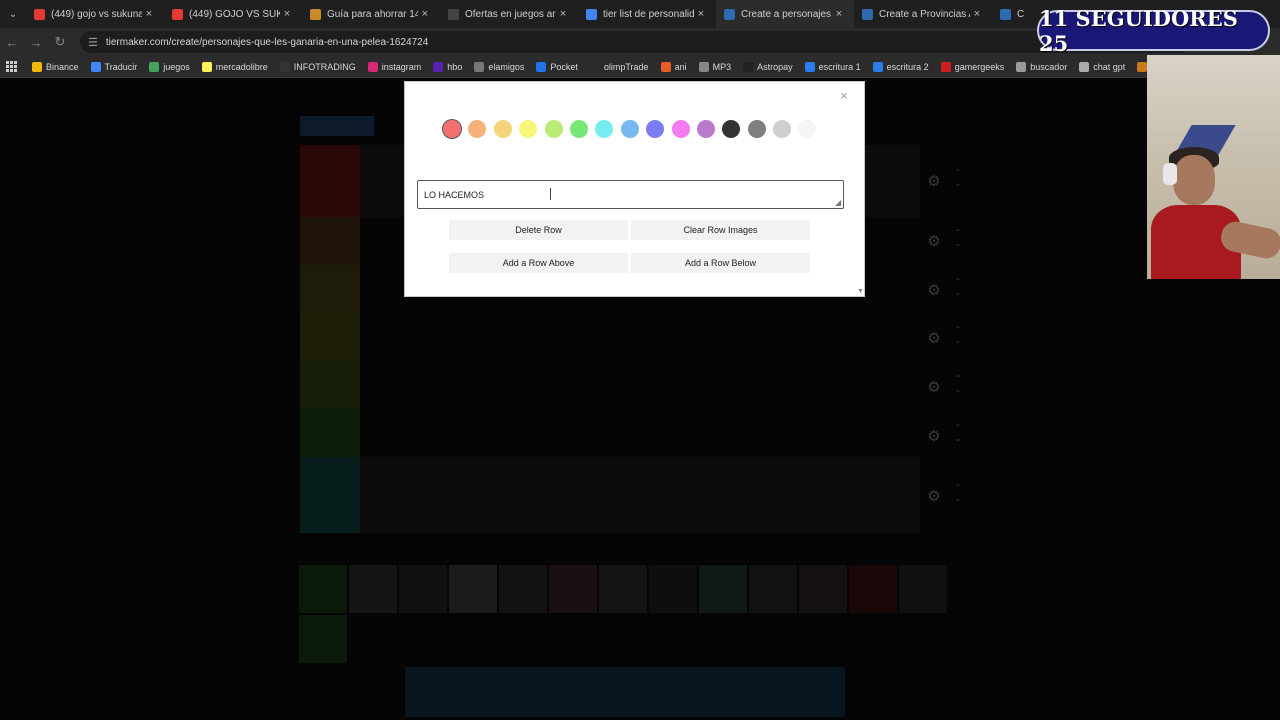 The image size is (1280, 720). Describe the element at coordinates (317, 66) in the screenshot. I see `bookmark-item: INFOTRADING` at that location.